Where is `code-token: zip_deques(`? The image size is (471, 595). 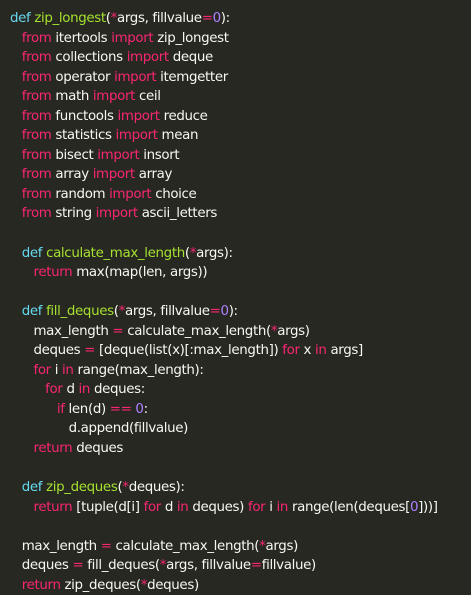 code-token: zip_deques( is located at coordinates (100, 585).